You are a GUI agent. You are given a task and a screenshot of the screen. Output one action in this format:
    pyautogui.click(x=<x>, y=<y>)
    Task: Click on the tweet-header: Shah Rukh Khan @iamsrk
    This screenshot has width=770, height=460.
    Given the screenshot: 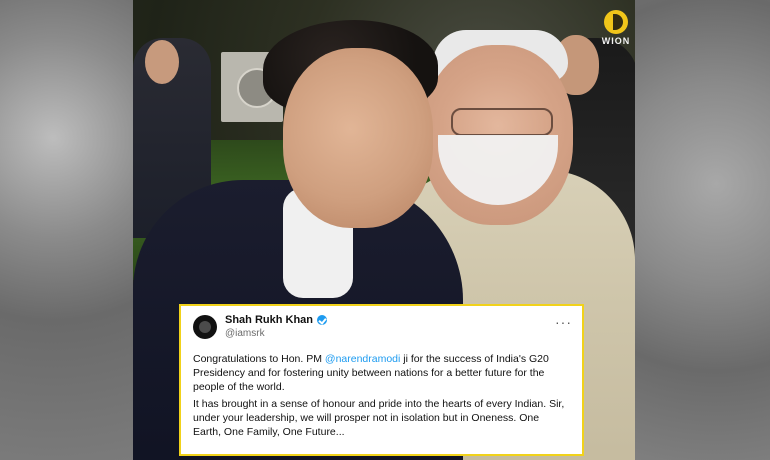 What is the action you would take?
    pyautogui.click(x=260, y=326)
    